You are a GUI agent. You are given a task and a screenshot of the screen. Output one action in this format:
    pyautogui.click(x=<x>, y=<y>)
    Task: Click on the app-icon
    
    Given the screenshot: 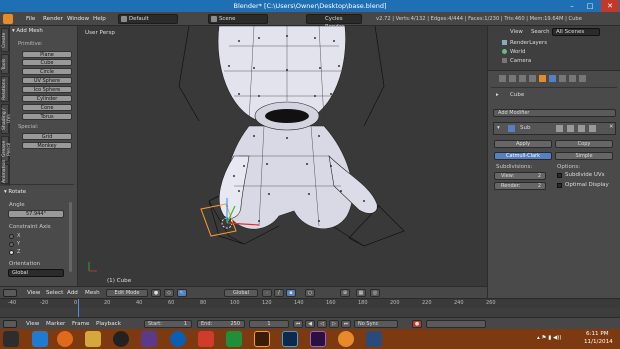 What is the action you would take?
    pyautogui.click(x=374, y=339)
    